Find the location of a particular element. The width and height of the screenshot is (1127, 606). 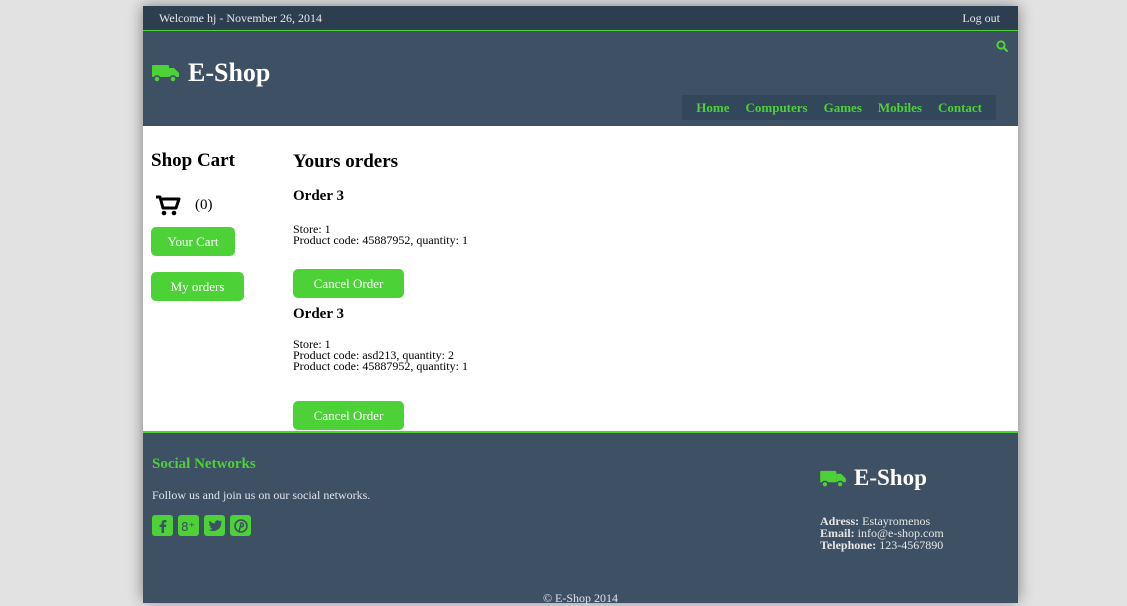

nav-home: Home is located at coordinates (712, 108).